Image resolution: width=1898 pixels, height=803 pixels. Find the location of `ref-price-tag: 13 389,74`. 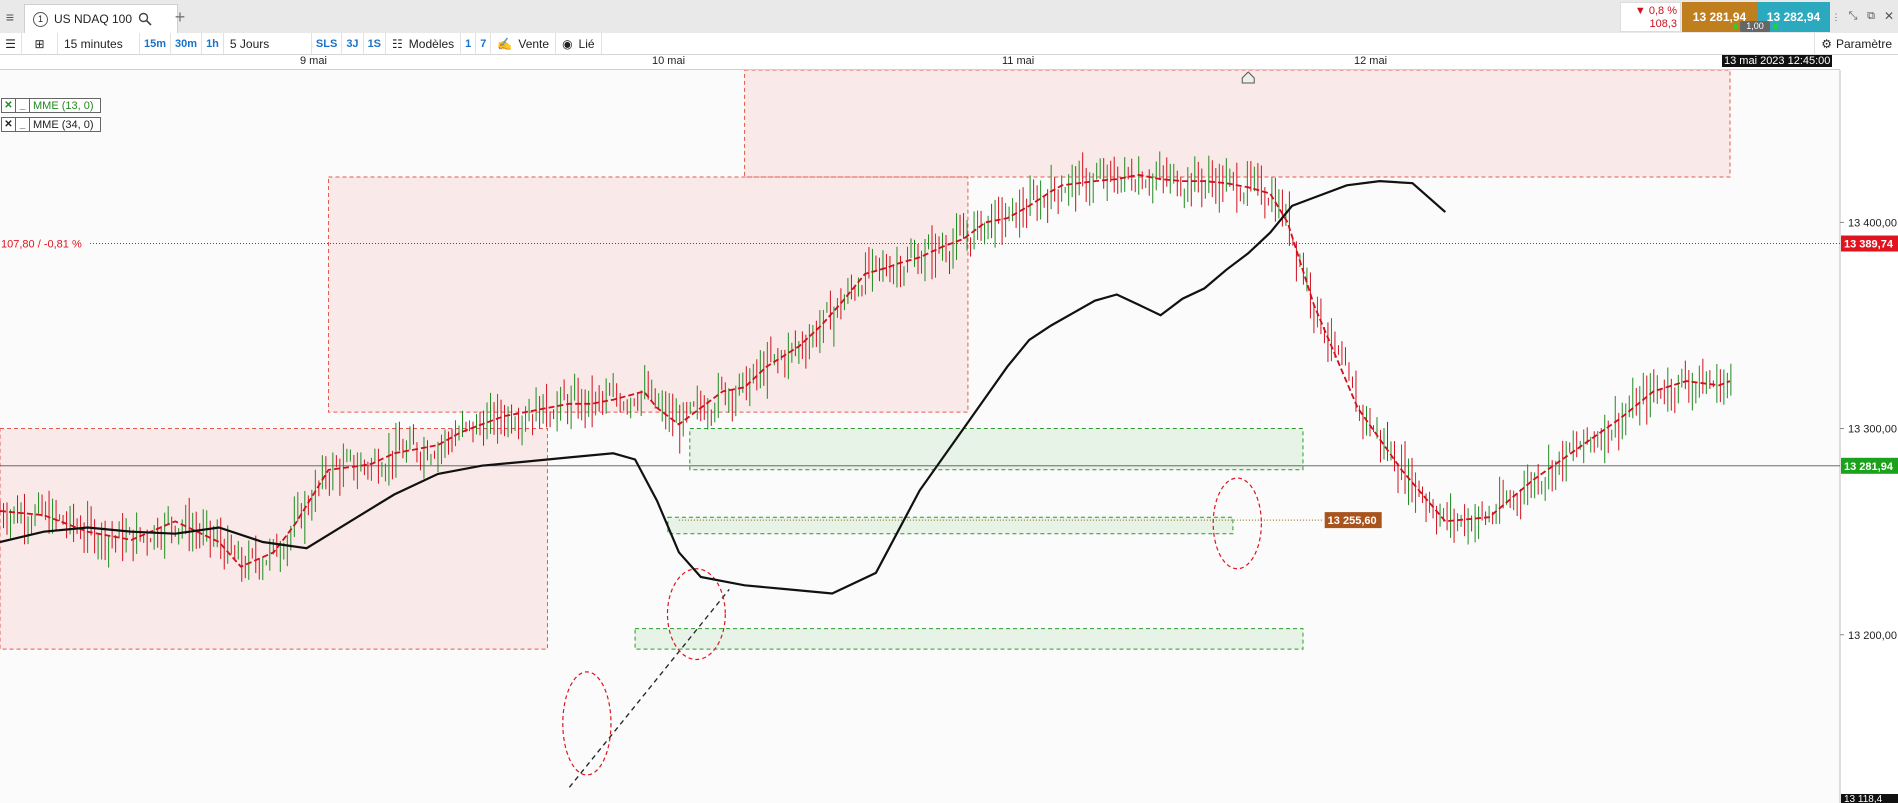

ref-price-tag: 13 389,74 is located at coordinates (1869, 245).